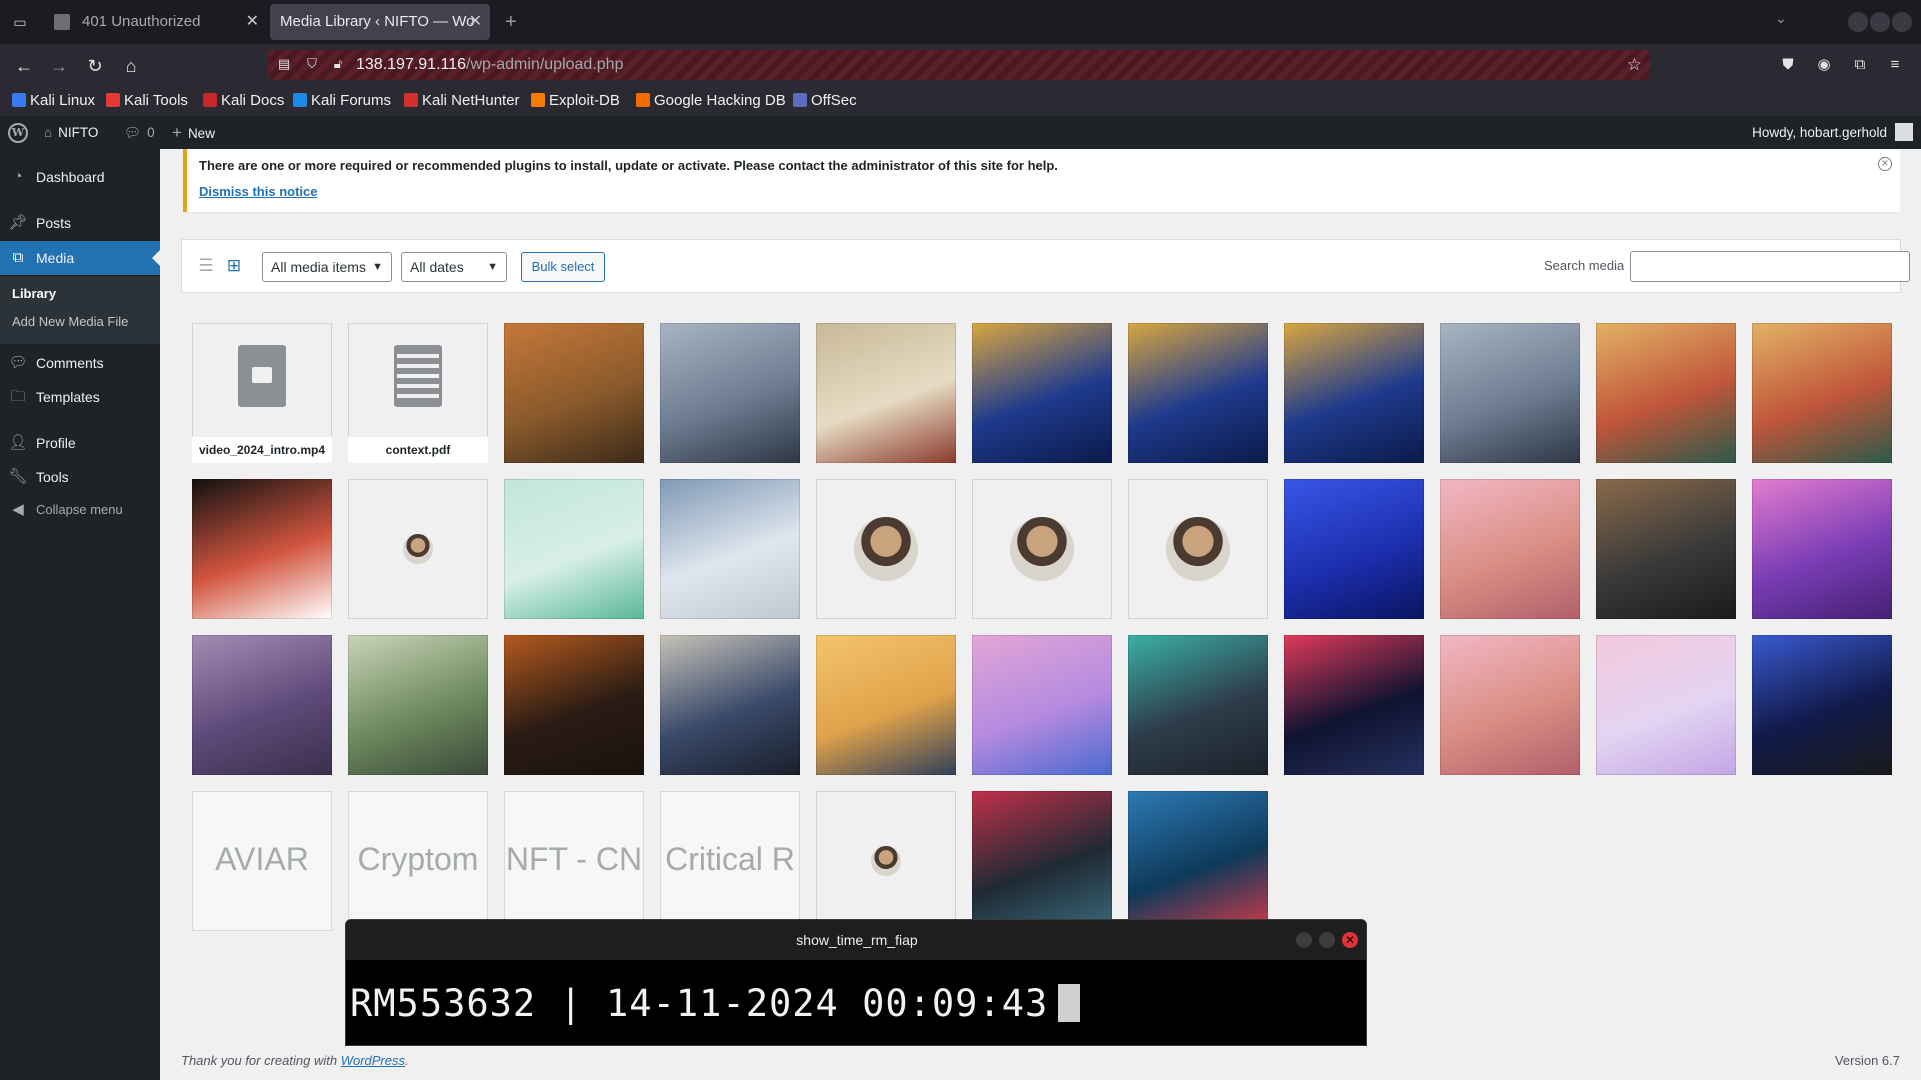 The height and width of the screenshot is (1080, 1921). What do you see at coordinates (1634, 65) in the screenshot?
I see `bookmark-star-icon: ☆` at bounding box center [1634, 65].